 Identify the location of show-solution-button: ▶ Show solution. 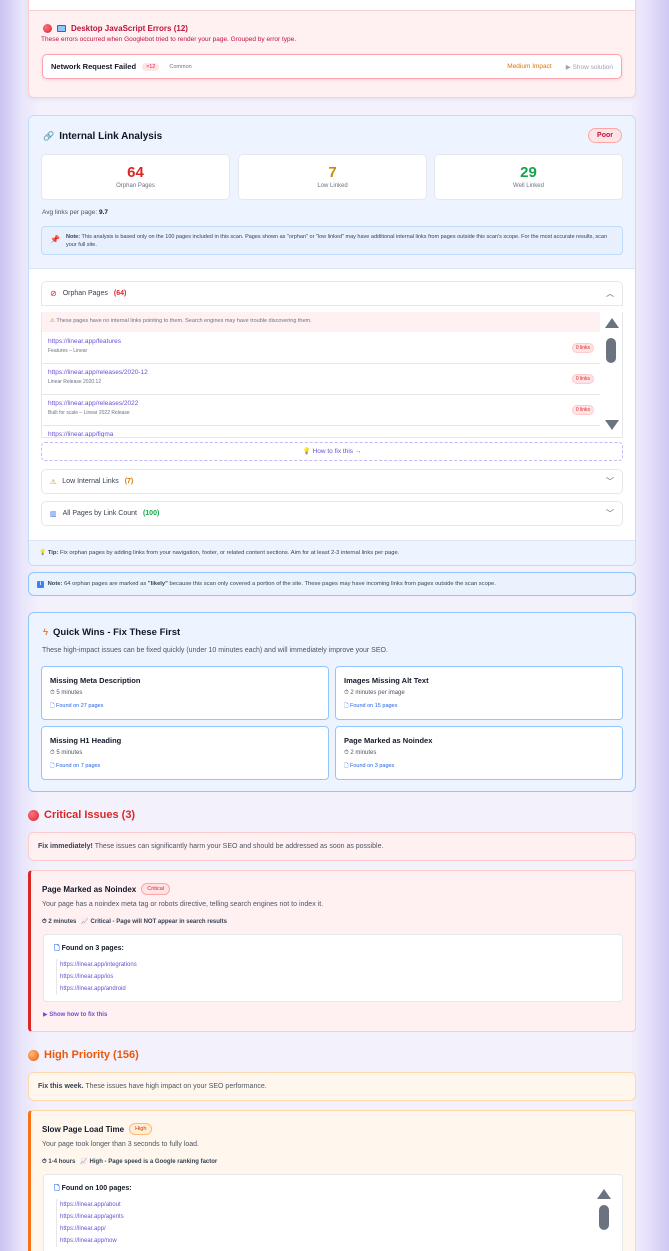
(589, 67).